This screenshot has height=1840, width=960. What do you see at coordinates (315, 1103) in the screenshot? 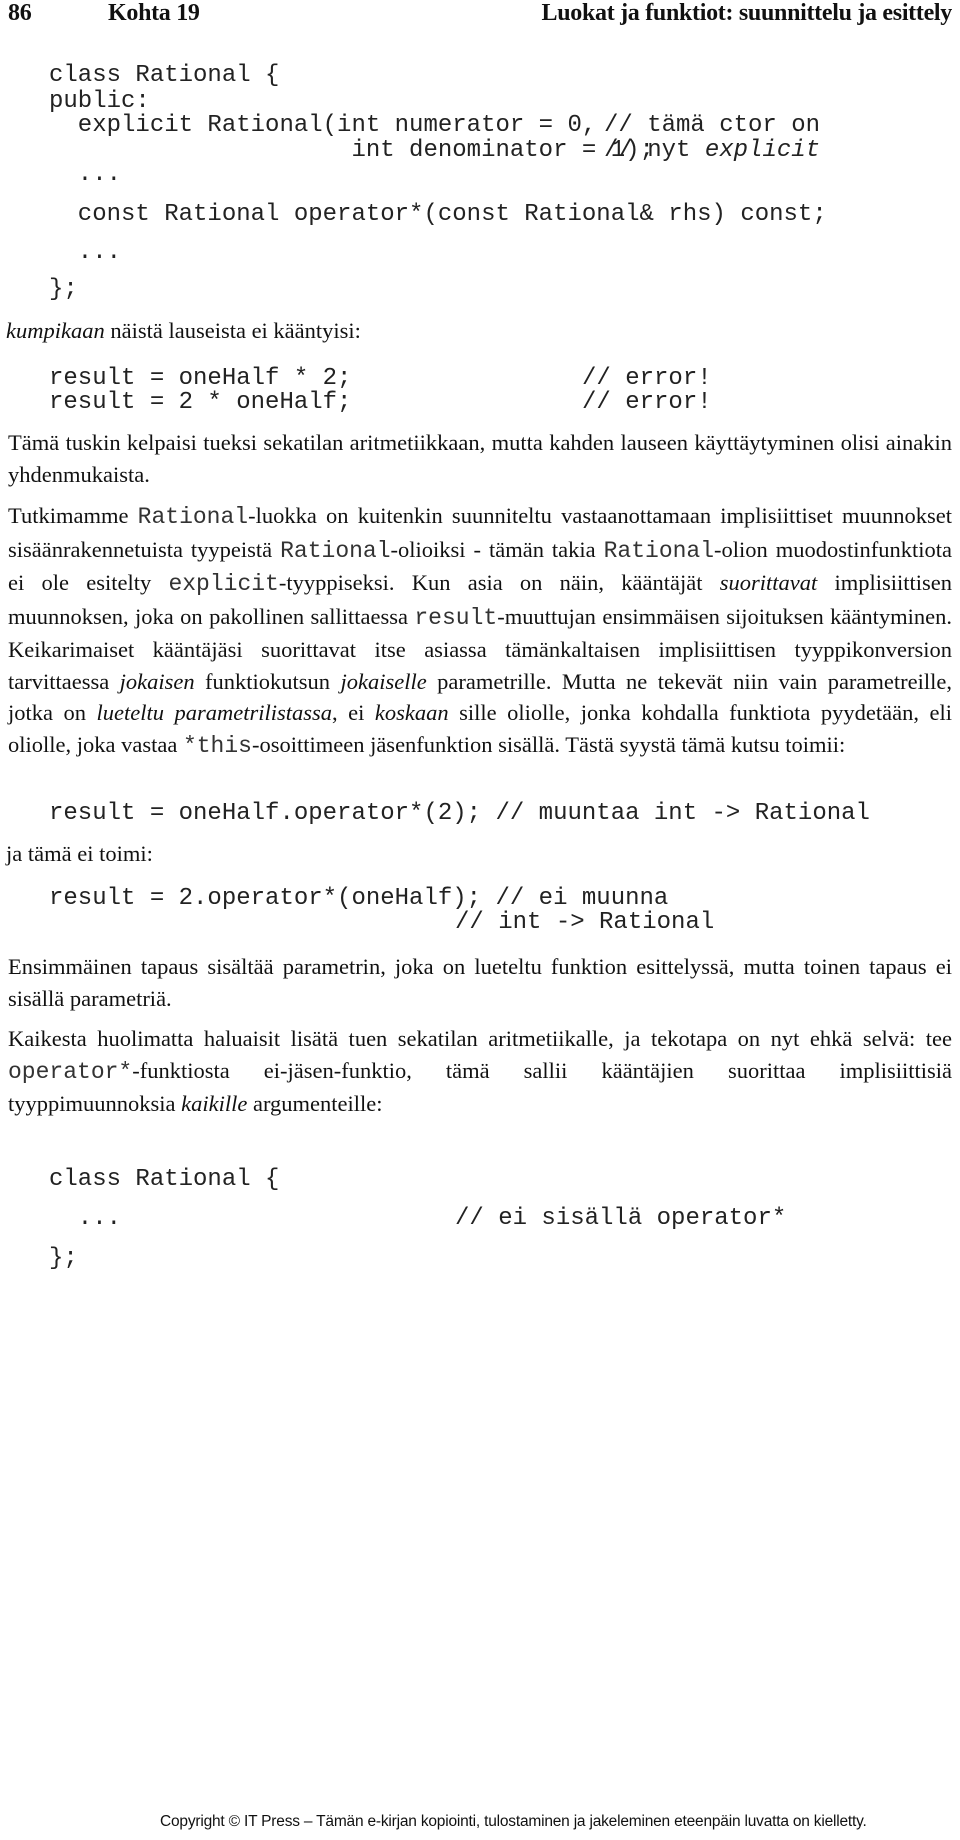
I see `text-run: argumenteille:` at bounding box center [315, 1103].